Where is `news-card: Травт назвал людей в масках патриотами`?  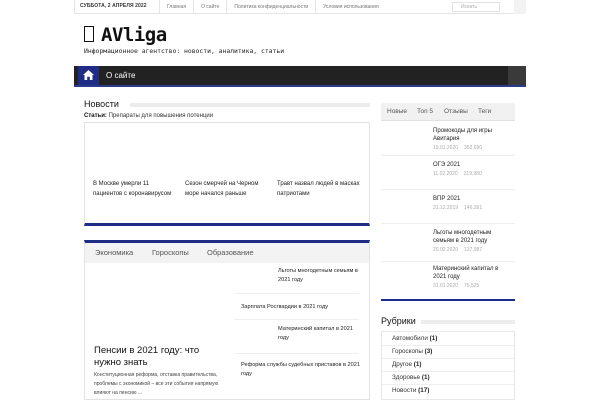 news-card: Травт назвал людей в масках патриотами is located at coordinates (319, 189).